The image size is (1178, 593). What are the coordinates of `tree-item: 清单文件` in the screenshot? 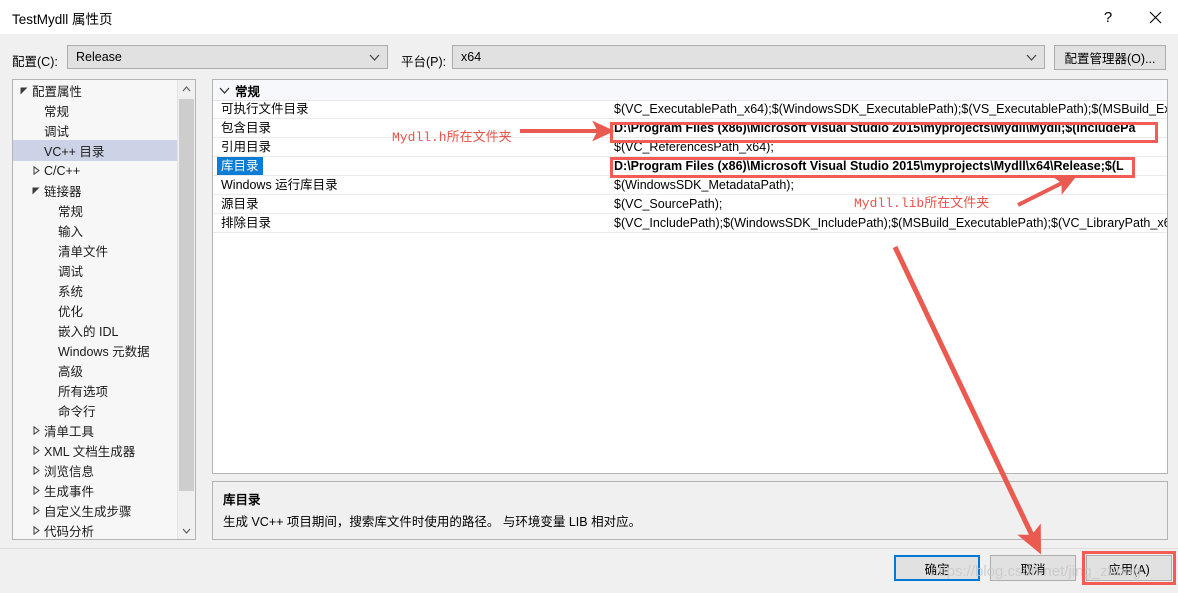 It's located at (96, 250).